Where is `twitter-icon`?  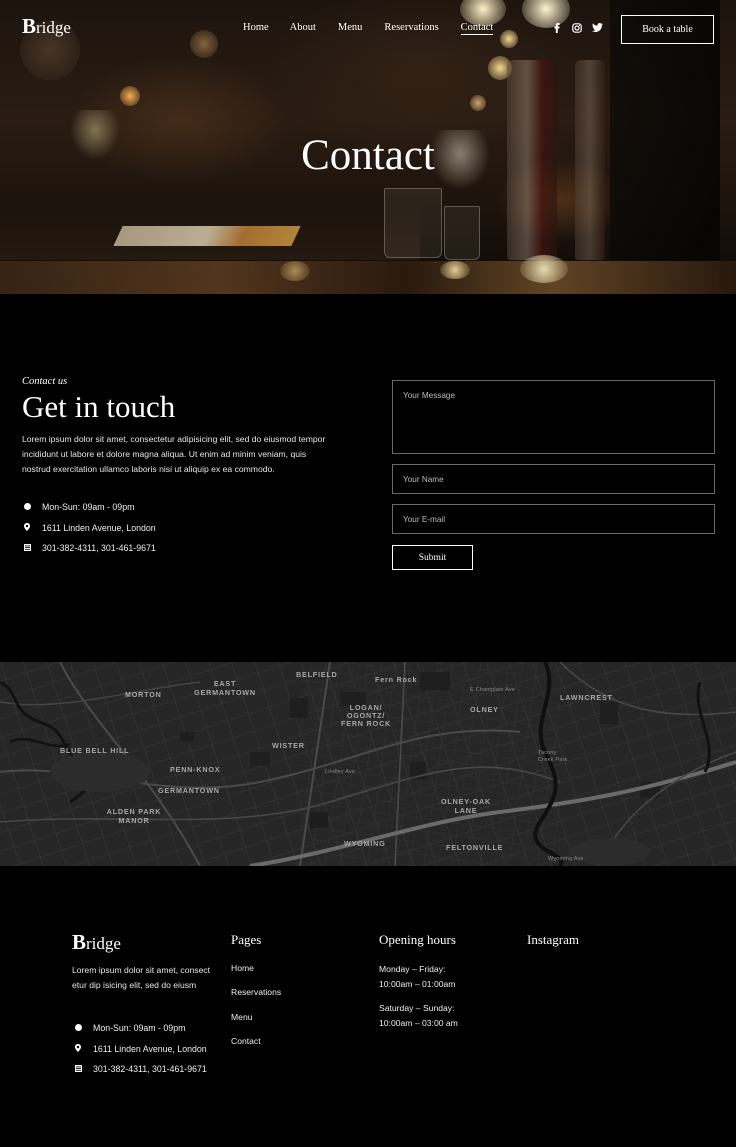
twitter-icon is located at coordinates (597, 29).